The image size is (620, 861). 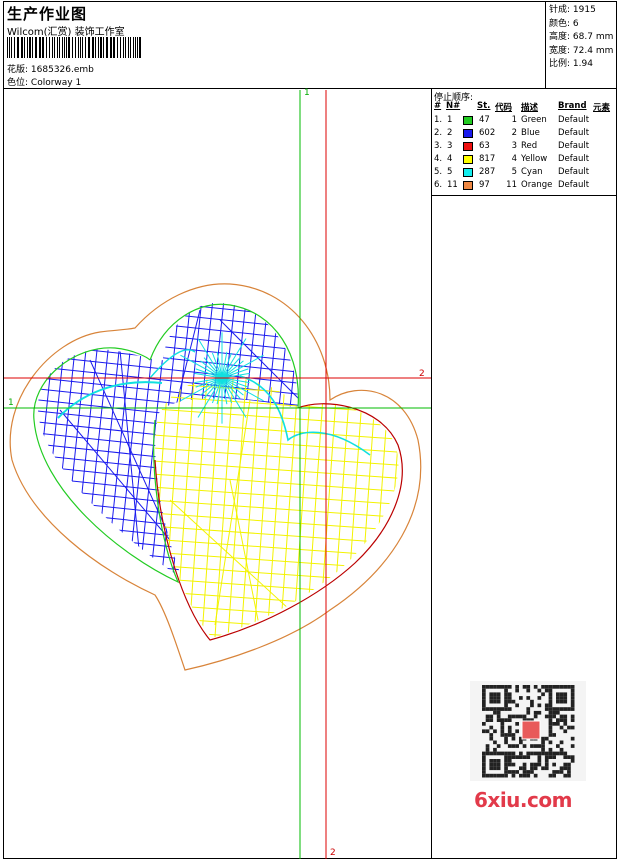 I want to click on blue-fill, so click(x=168, y=440).